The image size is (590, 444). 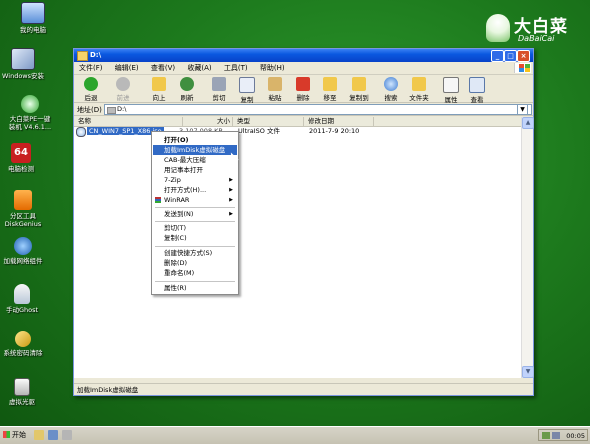 What do you see at coordinates (22, 402) in the screenshot?
I see `desktop-icon-label: 虚拟光驱` at bounding box center [22, 402].